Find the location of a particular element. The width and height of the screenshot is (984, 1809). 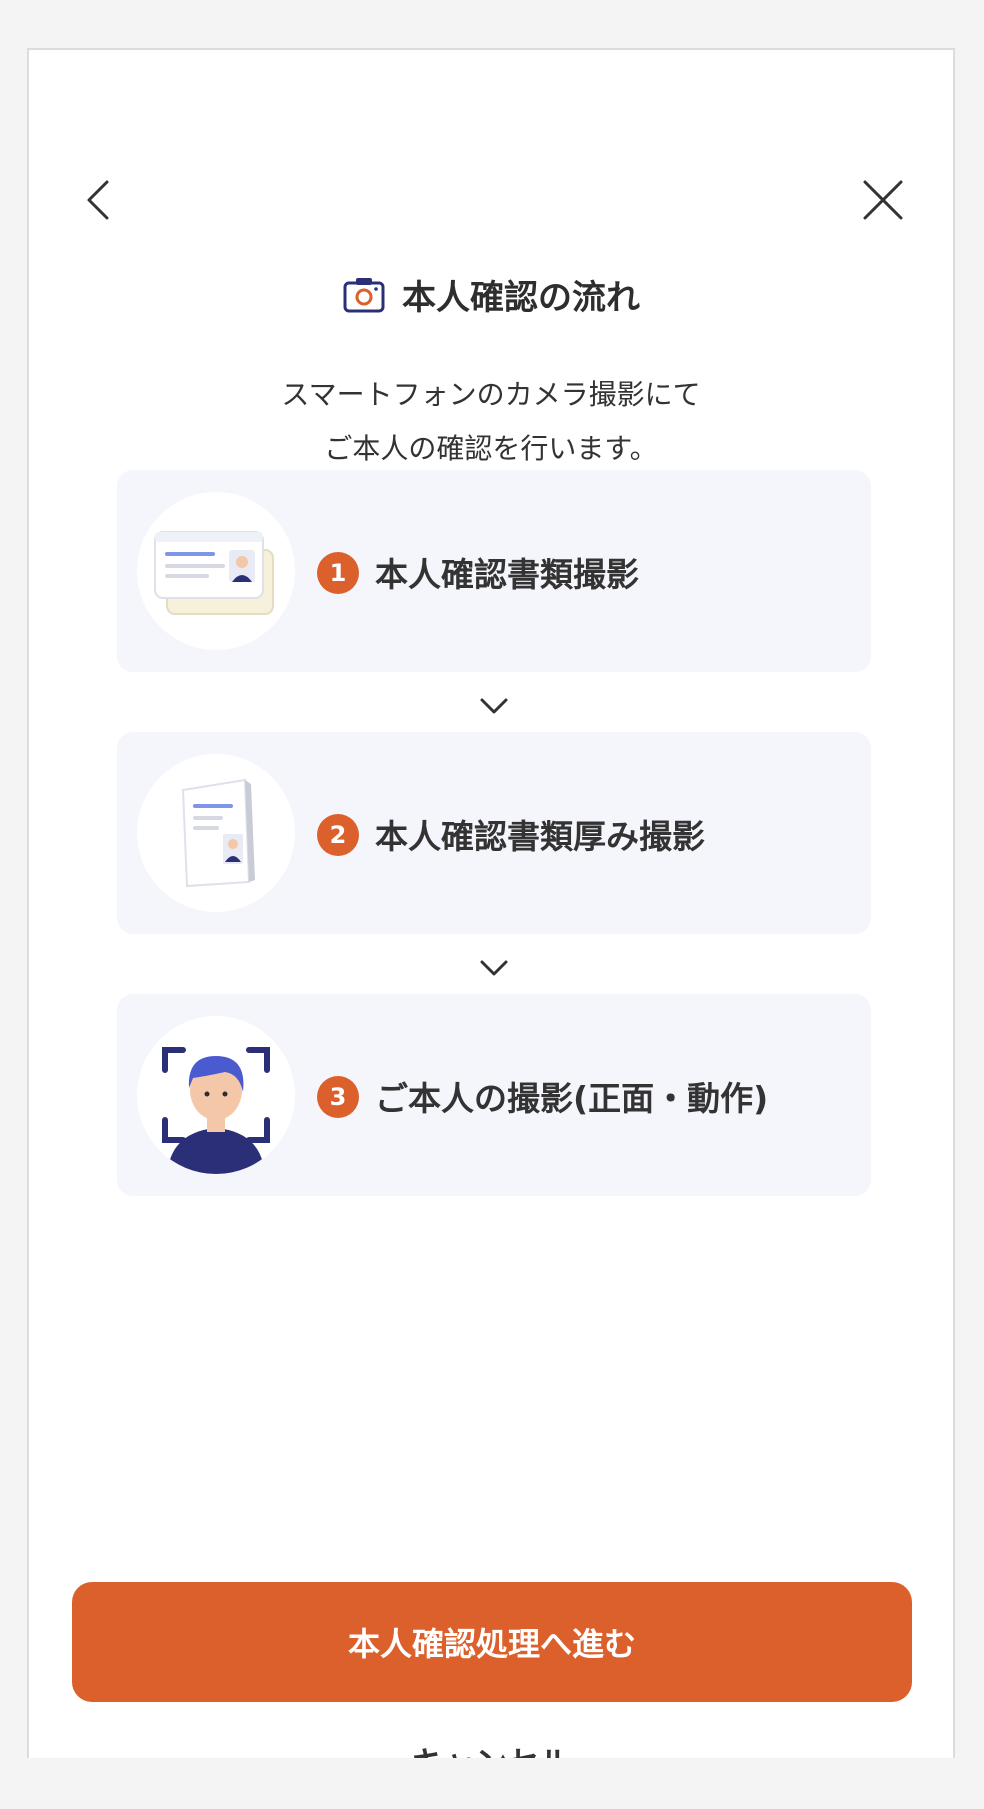

step-label: 本人確認書類撮影 is located at coordinates (507, 574).